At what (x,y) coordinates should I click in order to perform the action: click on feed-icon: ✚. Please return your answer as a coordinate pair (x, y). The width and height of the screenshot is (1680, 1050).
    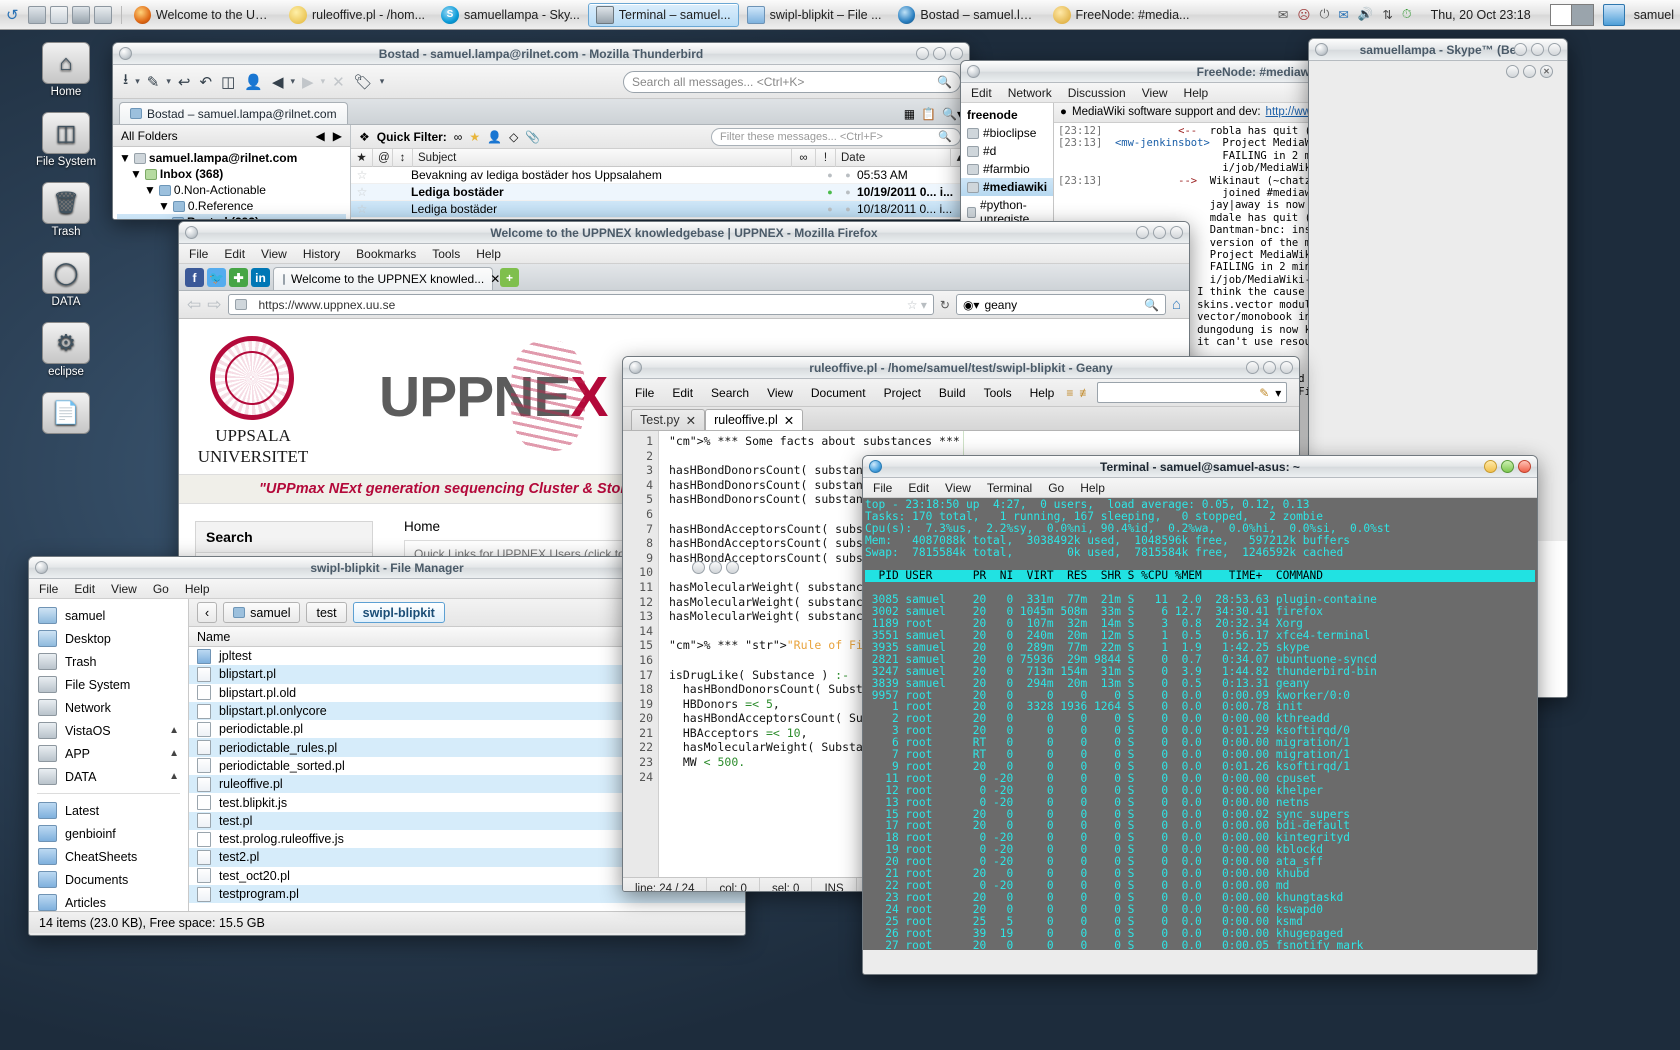
    Looking at the image, I should click on (238, 277).